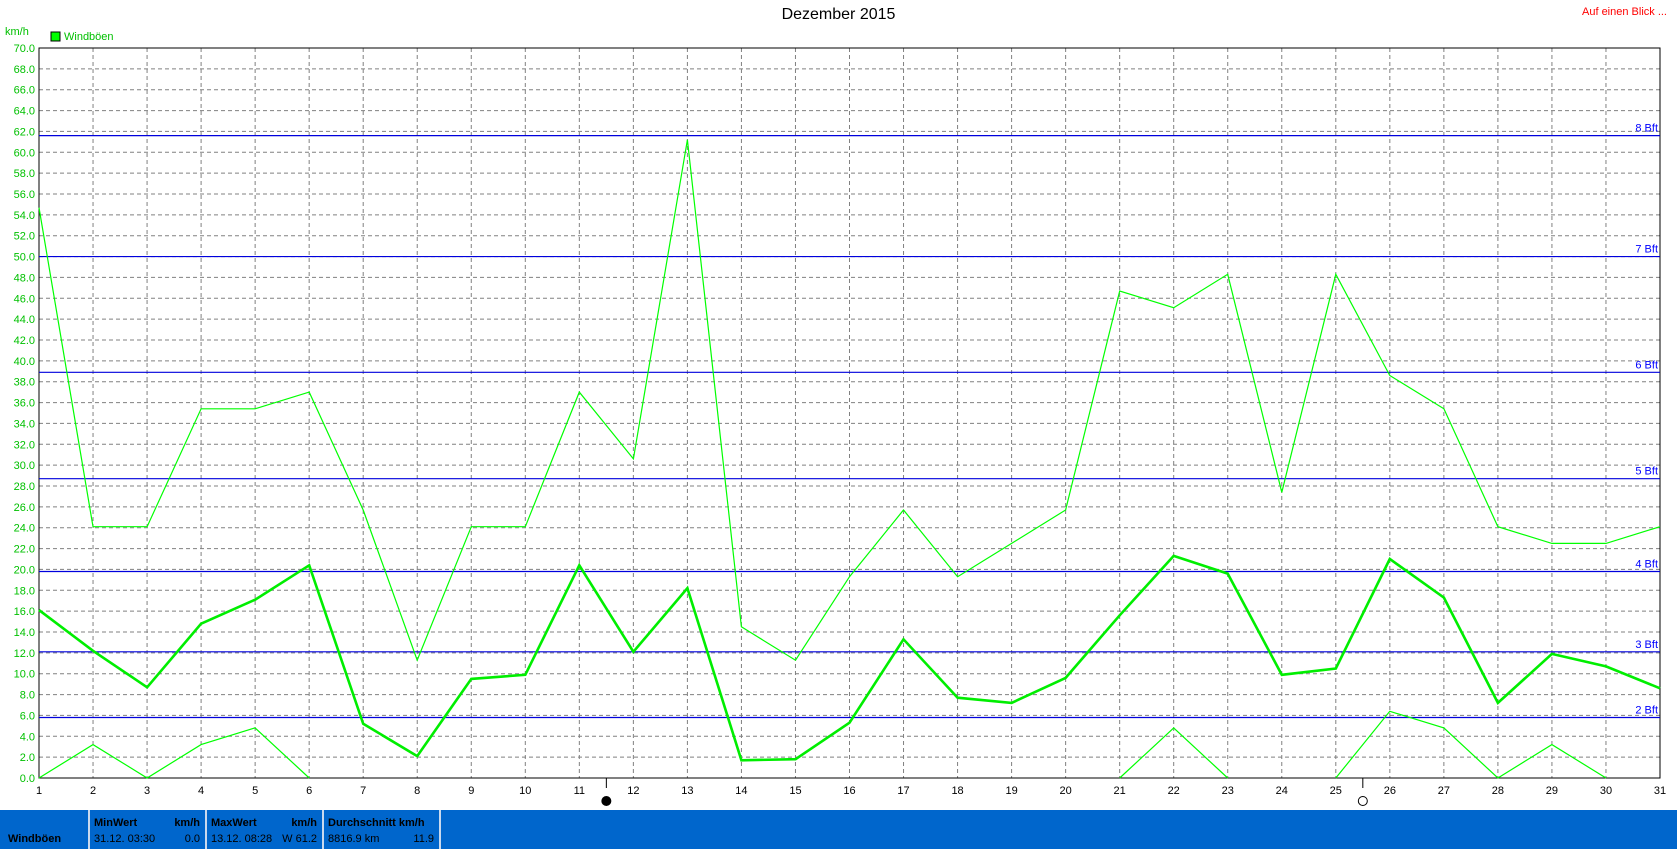 Image resolution: width=1677 pixels, height=849 pixels. What do you see at coordinates (24, 195) in the screenshot?
I see `y-tick-label: 56.0` at bounding box center [24, 195].